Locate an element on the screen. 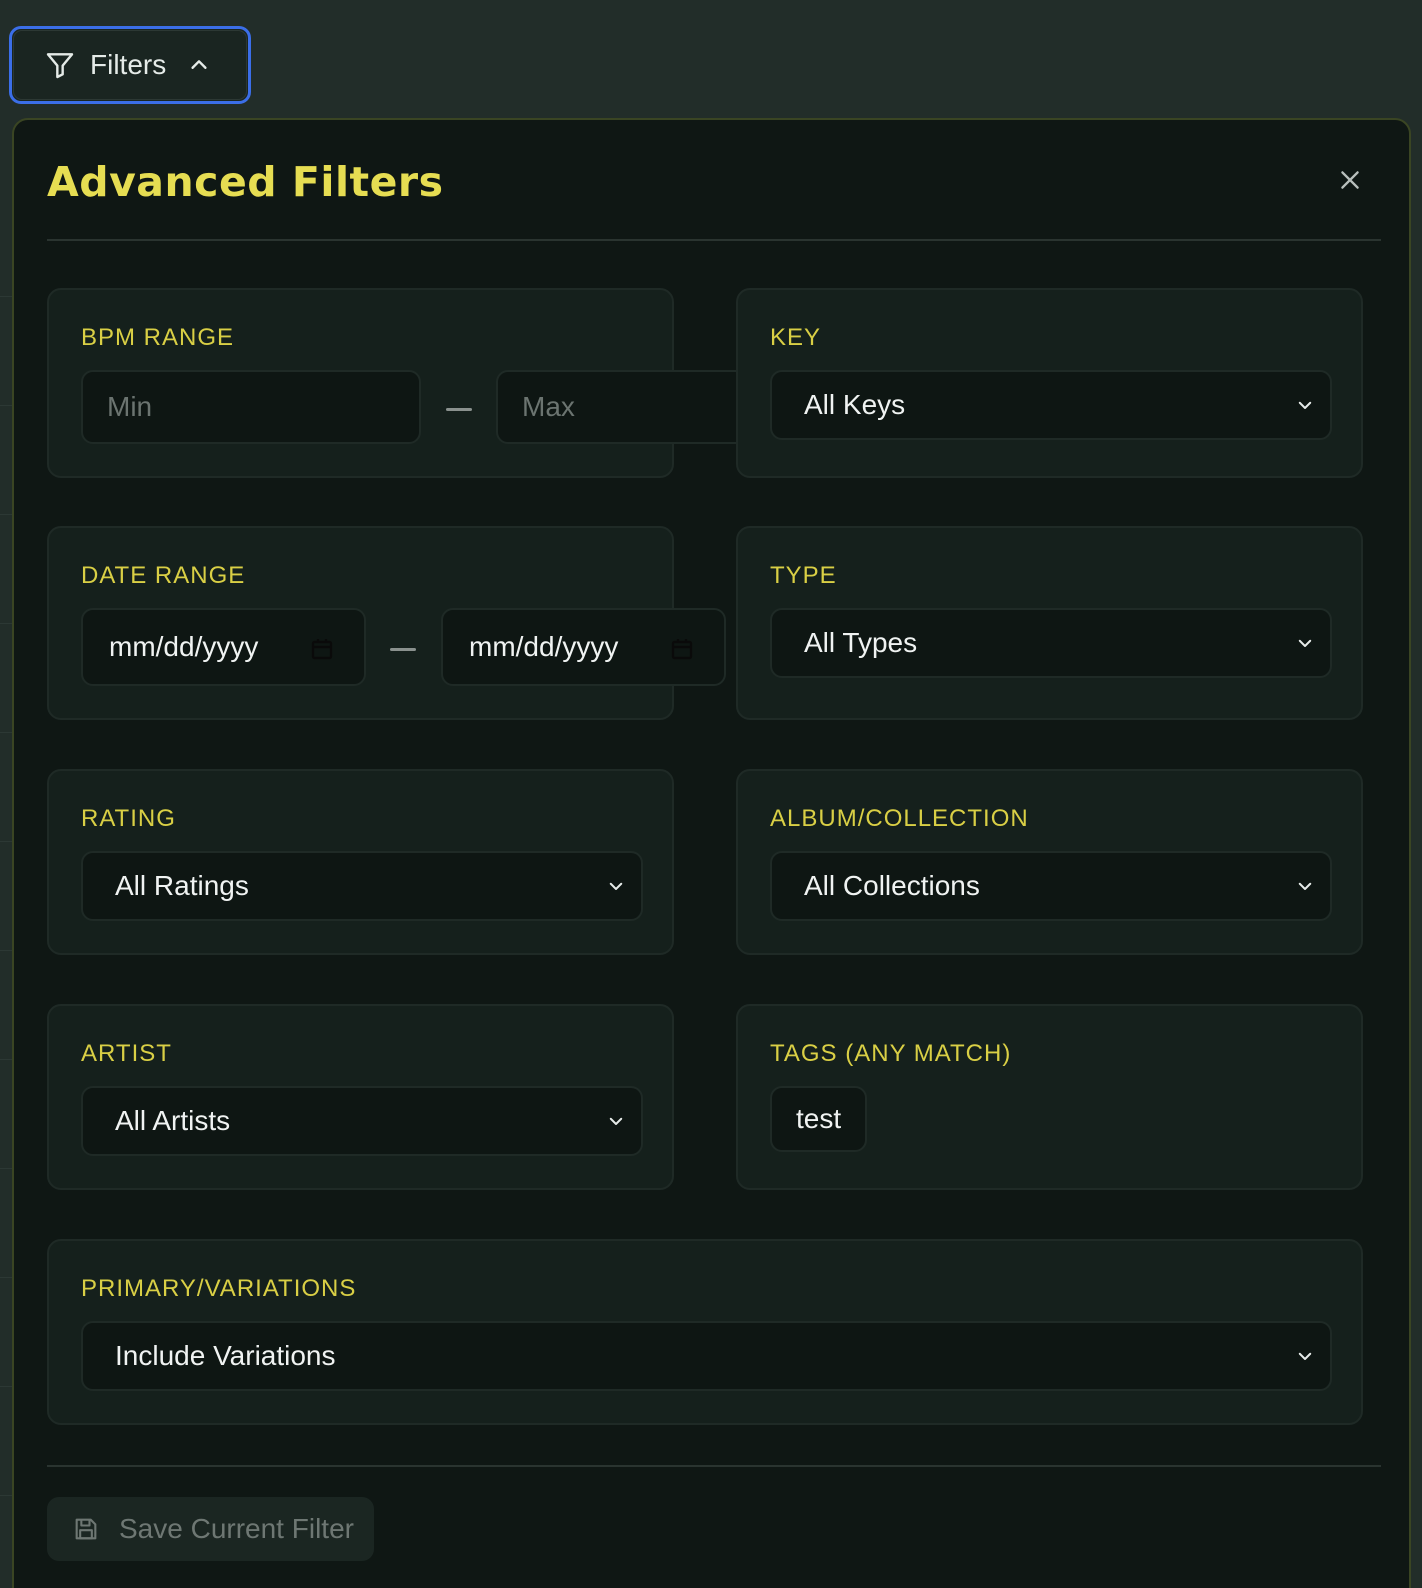 This screenshot has height=1588, width=1422. bpm-range-card: BPM RANGE is located at coordinates (441, 383).